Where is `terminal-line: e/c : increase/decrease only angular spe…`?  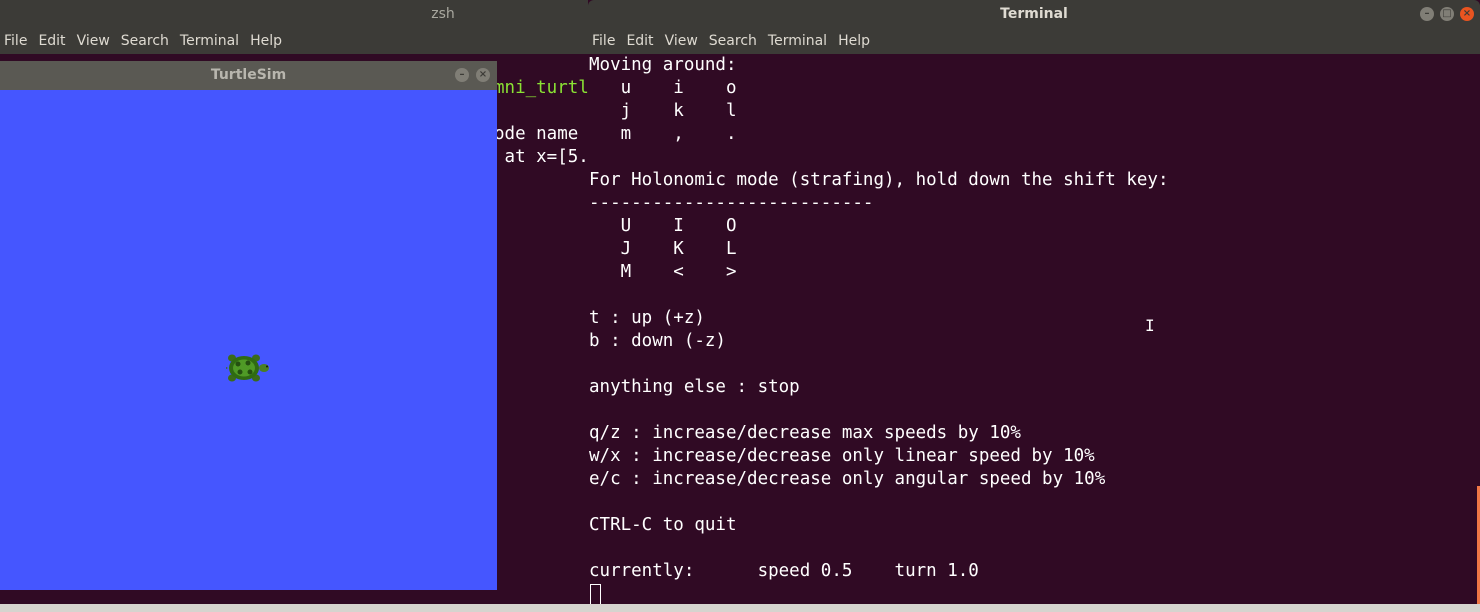 terminal-line: e/c : increase/decrease only angular spe… is located at coordinates (847, 479).